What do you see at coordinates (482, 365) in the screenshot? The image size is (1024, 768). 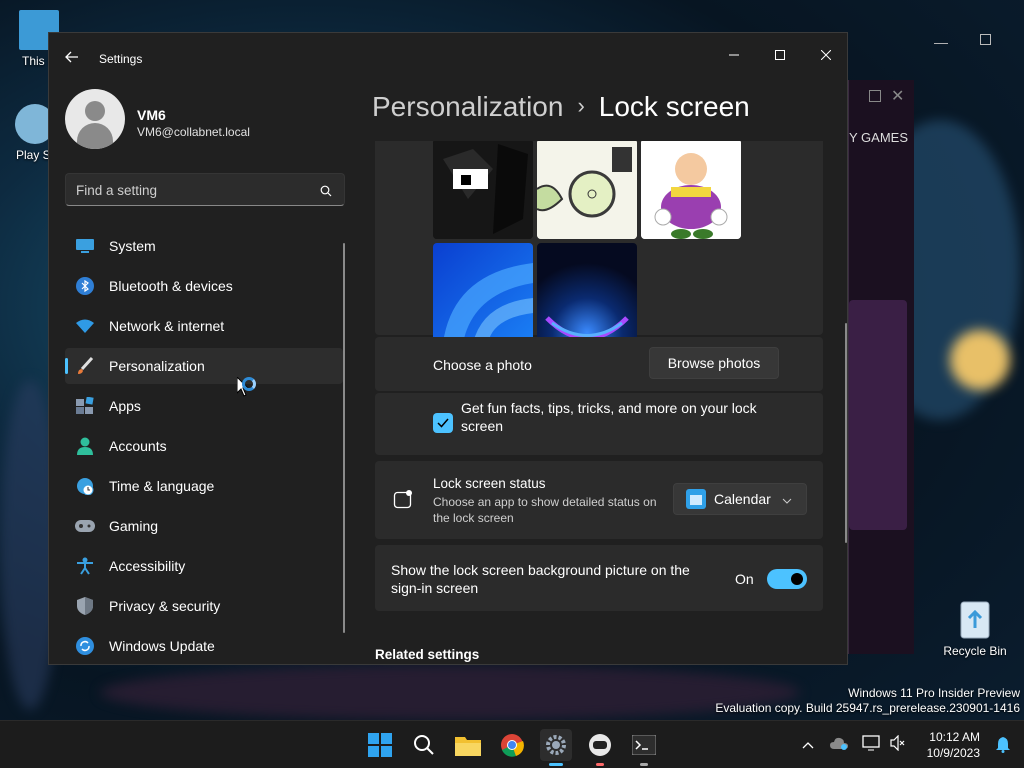 I see `choose-photo-label: Choose a photo` at bounding box center [482, 365].